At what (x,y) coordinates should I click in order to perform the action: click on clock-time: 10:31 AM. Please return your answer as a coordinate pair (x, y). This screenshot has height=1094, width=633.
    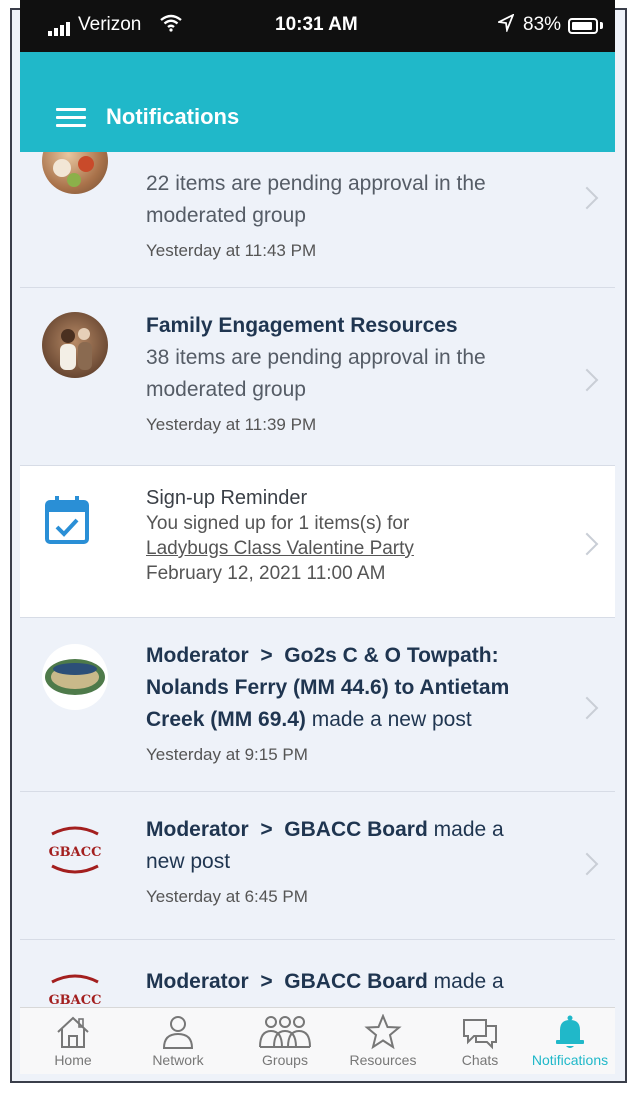
    Looking at the image, I should click on (316, 24).